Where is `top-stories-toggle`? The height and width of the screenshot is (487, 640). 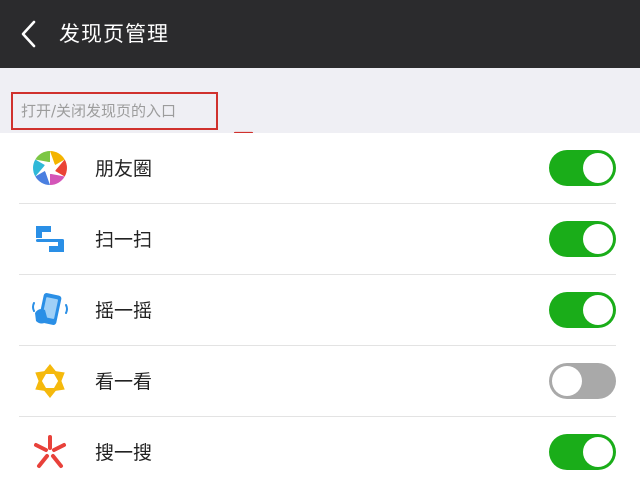 top-stories-toggle is located at coordinates (582, 381).